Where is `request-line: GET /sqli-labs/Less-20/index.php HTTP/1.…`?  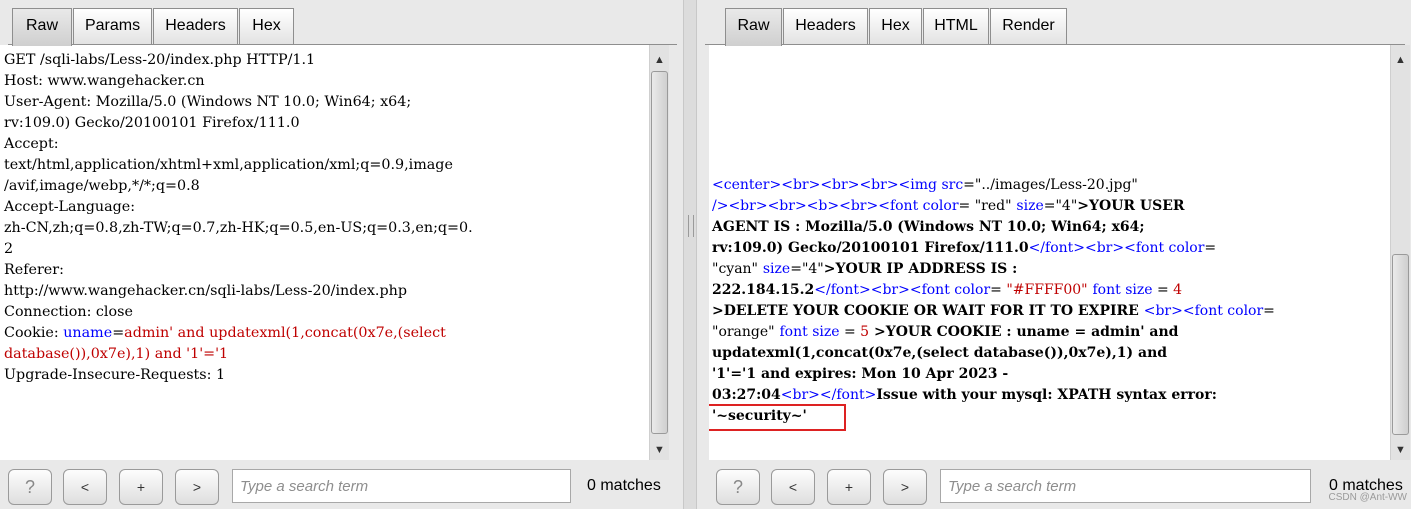
request-line: GET /sqli-labs/Less-20/index.php HTTP/1.… is located at coordinates (160, 60).